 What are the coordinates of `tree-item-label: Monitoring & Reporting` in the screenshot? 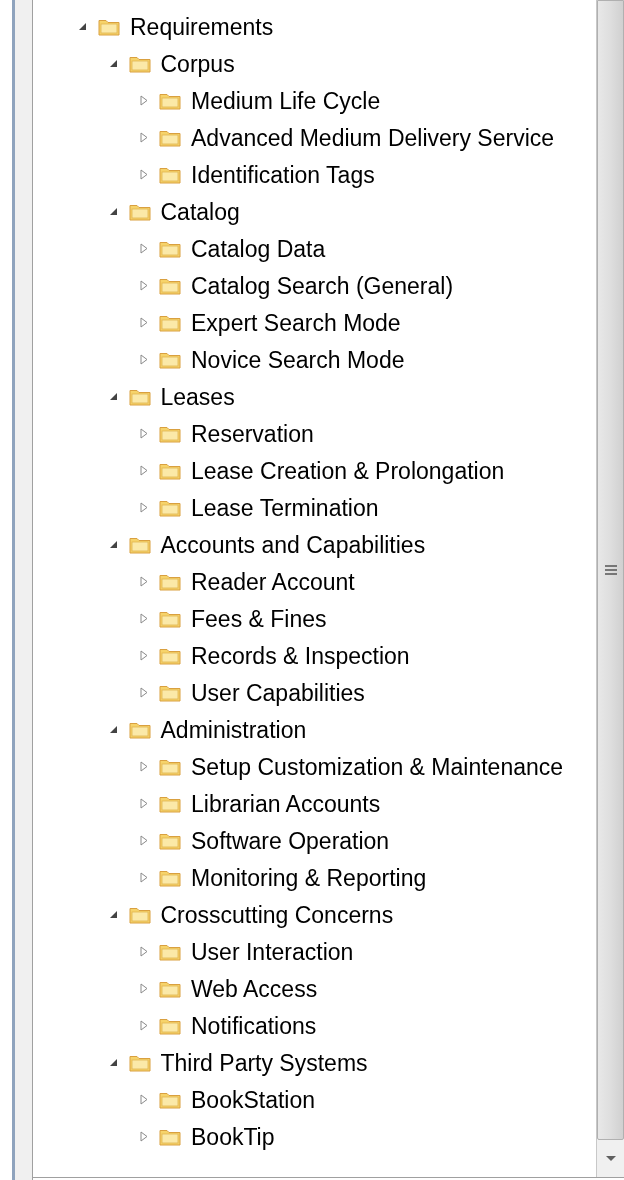 It's located at (309, 877).